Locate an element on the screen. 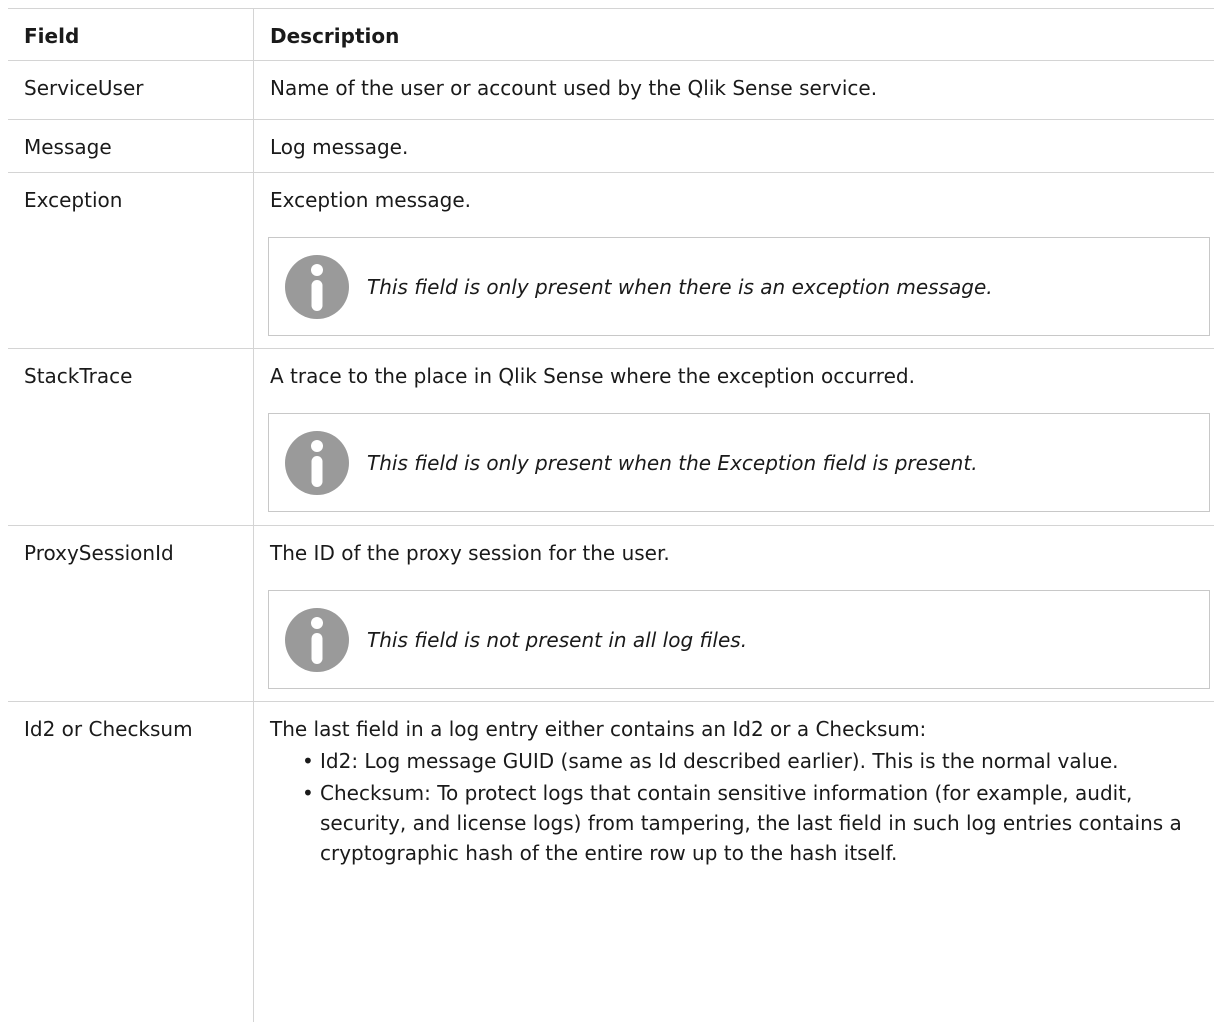 The height and width of the screenshot is (1022, 1214). field-name: Exception is located at coordinates (131, 260).